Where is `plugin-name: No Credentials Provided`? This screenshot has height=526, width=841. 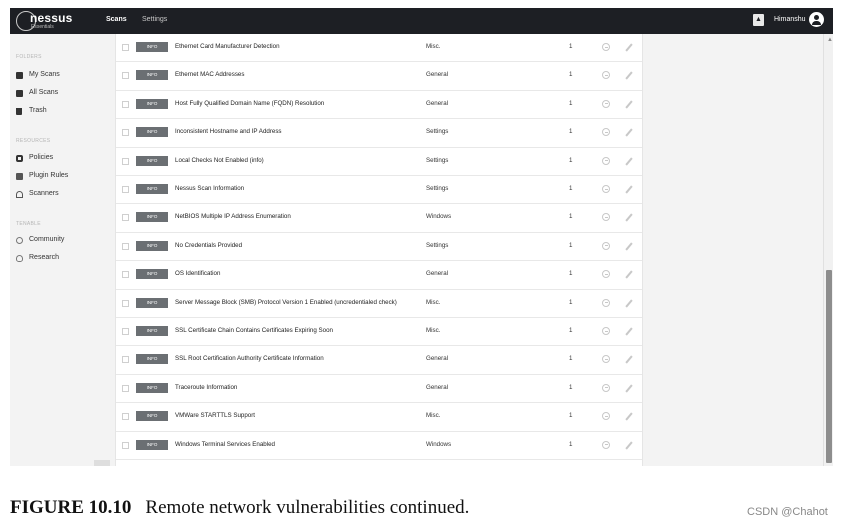
plugin-name: No Credentials Provided is located at coordinates (208, 245).